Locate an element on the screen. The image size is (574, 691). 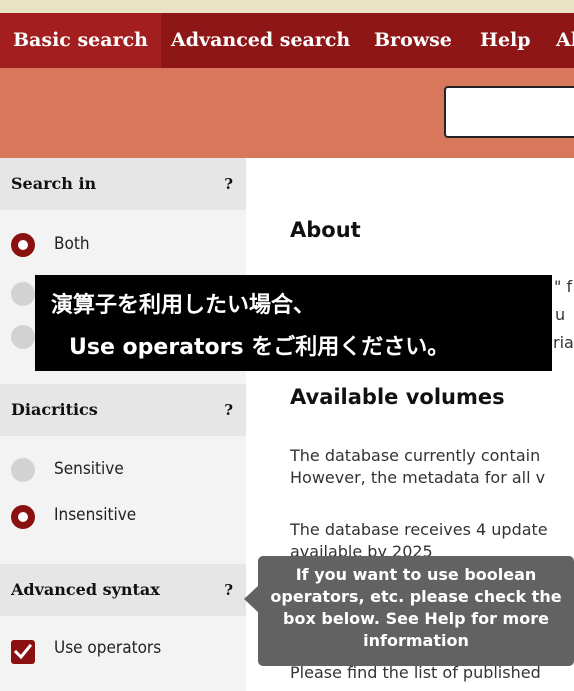
checkmark-icon is located at coordinates (23, 651).